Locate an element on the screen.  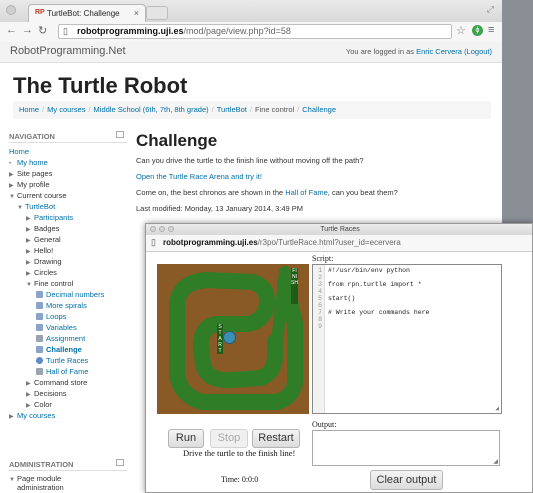
favicon-icon: RP is located at coordinates (40, 12).